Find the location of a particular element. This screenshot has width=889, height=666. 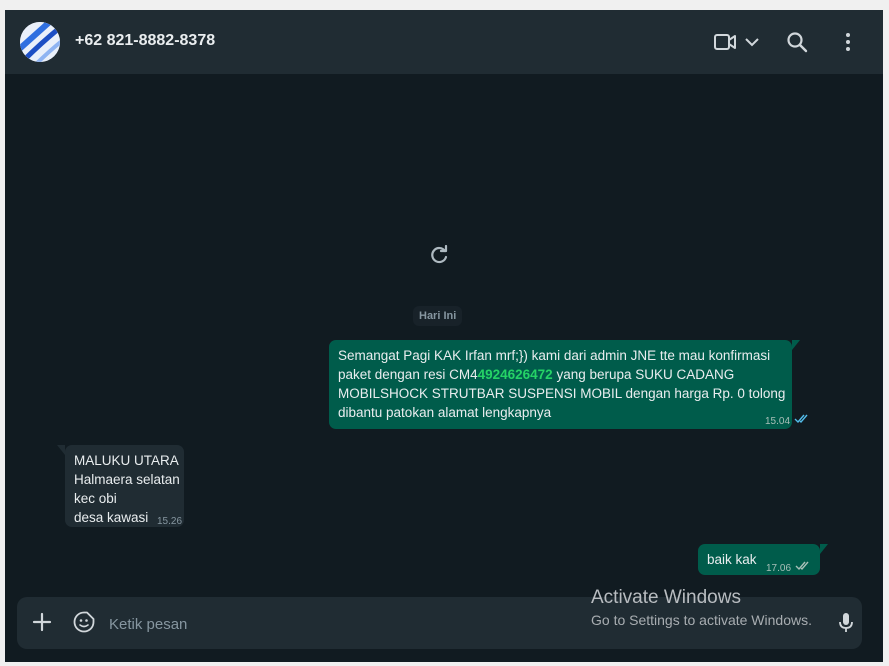

date-divider: Hari Ini is located at coordinates (438, 316).